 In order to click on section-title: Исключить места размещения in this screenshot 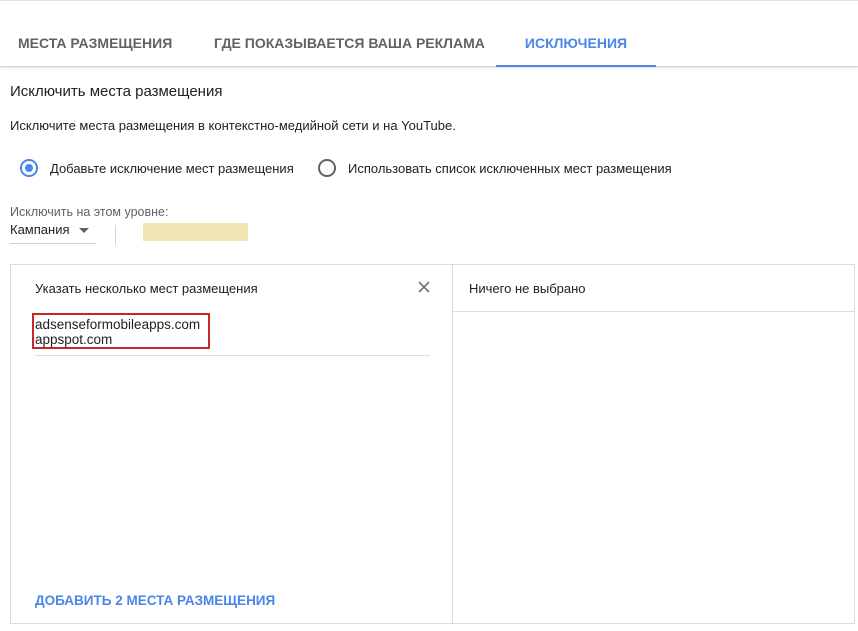, I will do `click(116, 91)`.